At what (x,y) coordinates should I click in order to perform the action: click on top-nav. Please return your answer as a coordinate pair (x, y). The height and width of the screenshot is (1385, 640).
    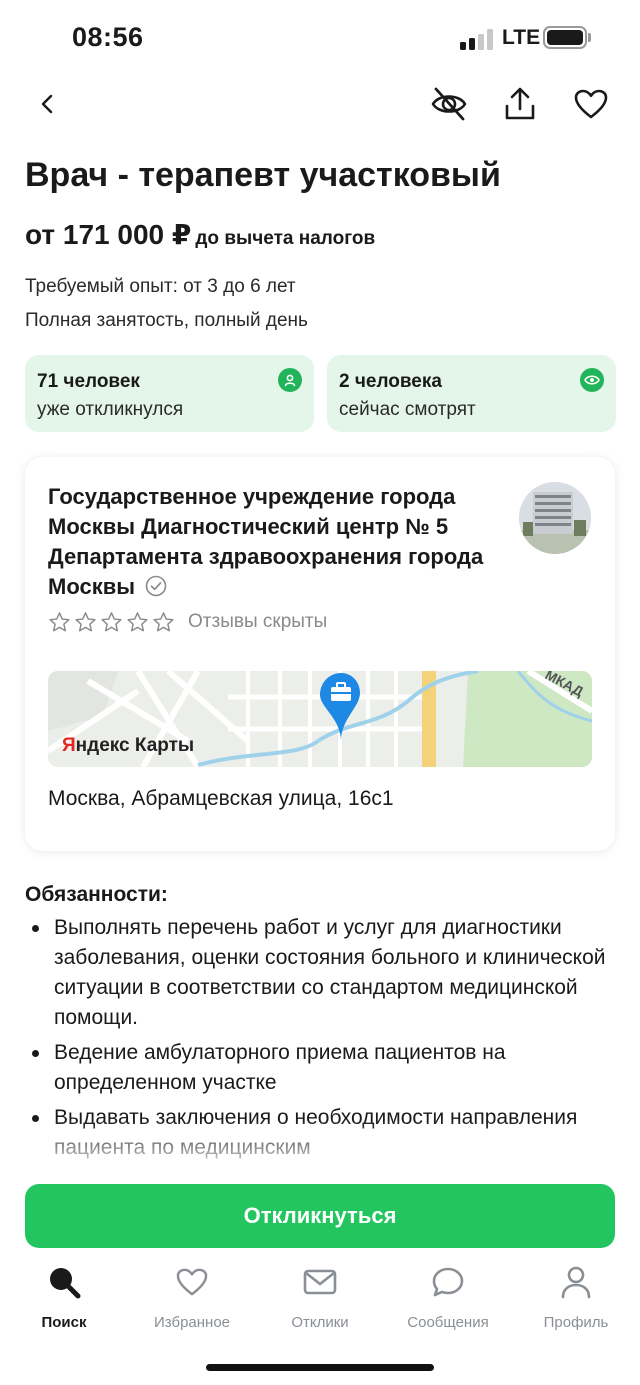
    Looking at the image, I should click on (320, 104).